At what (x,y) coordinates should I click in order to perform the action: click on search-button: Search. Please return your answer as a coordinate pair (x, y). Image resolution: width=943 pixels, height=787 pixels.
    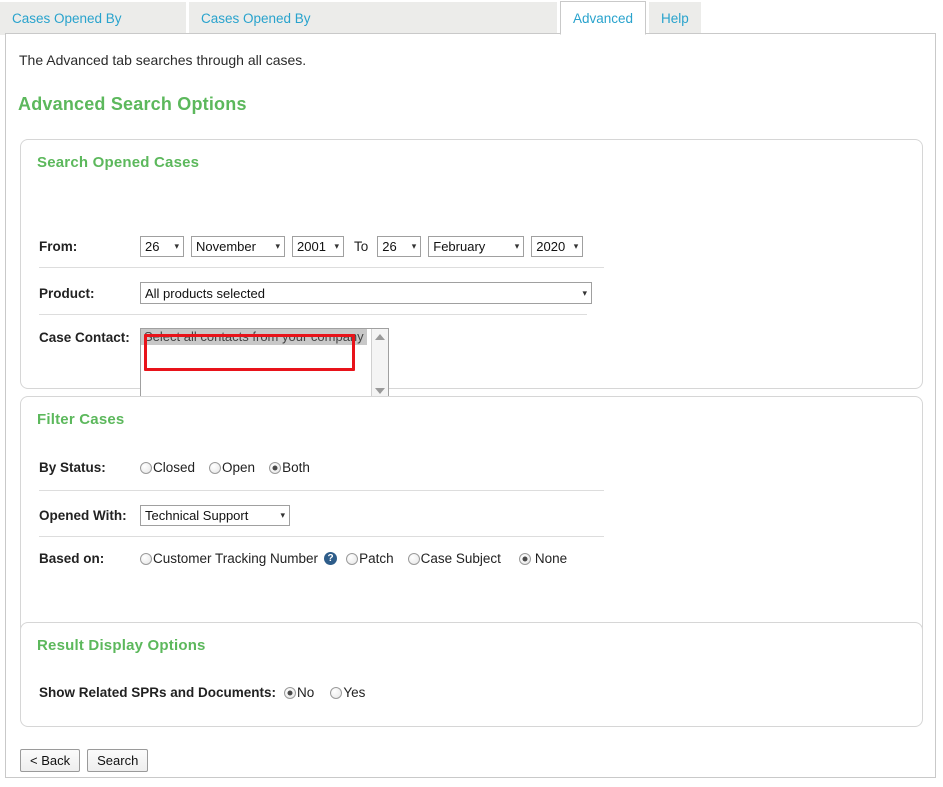
    Looking at the image, I should click on (118, 760).